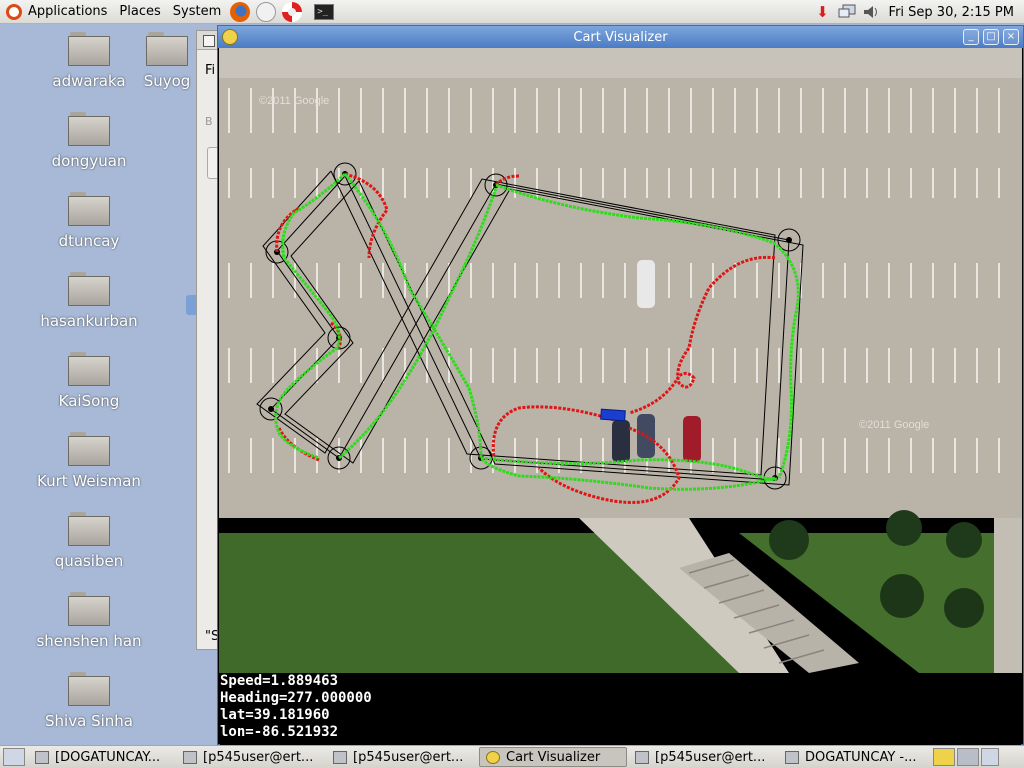 The height and width of the screenshot is (768, 1024). What do you see at coordinates (493, 757) in the screenshot?
I see `cart-visualizer-icon` at bounding box center [493, 757].